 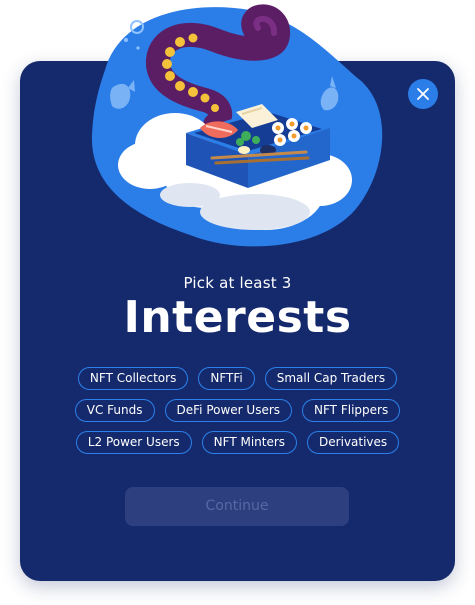 I want to click on interest-chip: VC Funds, so click(x=114, y=410).